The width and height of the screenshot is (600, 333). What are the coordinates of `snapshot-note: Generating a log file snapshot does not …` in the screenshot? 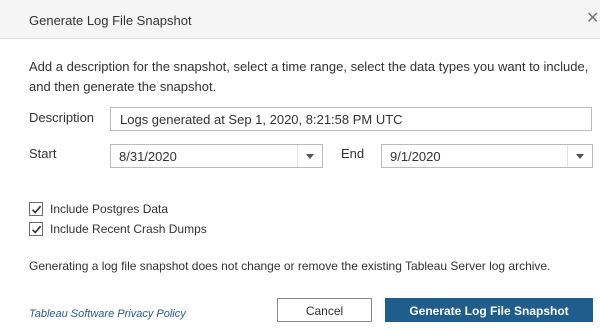 It's located at (290, 266).